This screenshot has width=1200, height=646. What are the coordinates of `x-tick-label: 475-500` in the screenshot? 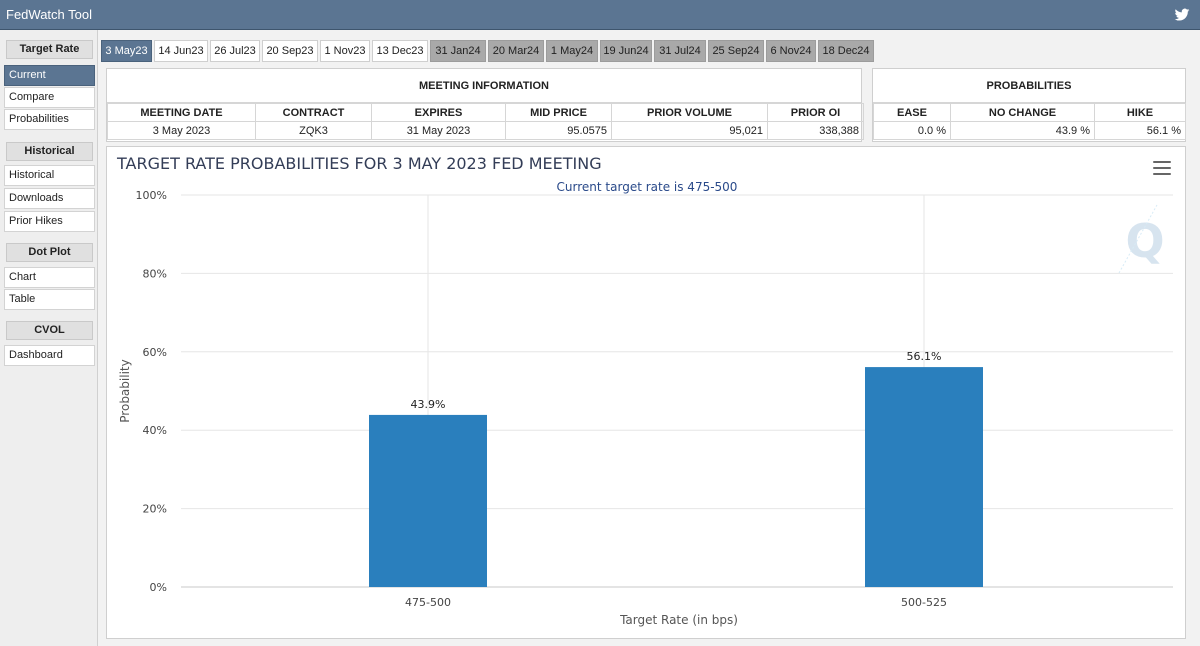 It's located at (428, 602).